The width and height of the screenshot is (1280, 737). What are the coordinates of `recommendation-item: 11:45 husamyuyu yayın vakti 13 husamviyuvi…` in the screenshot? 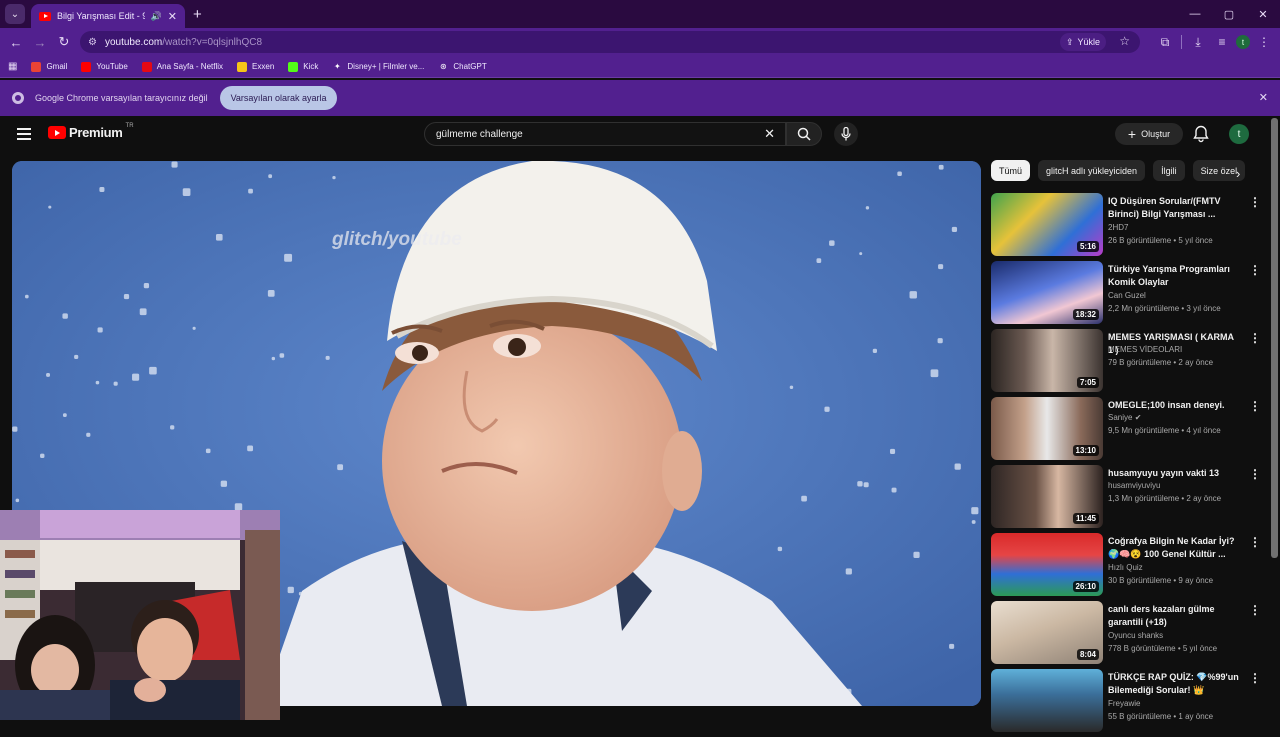 It's located at (1128, 499).